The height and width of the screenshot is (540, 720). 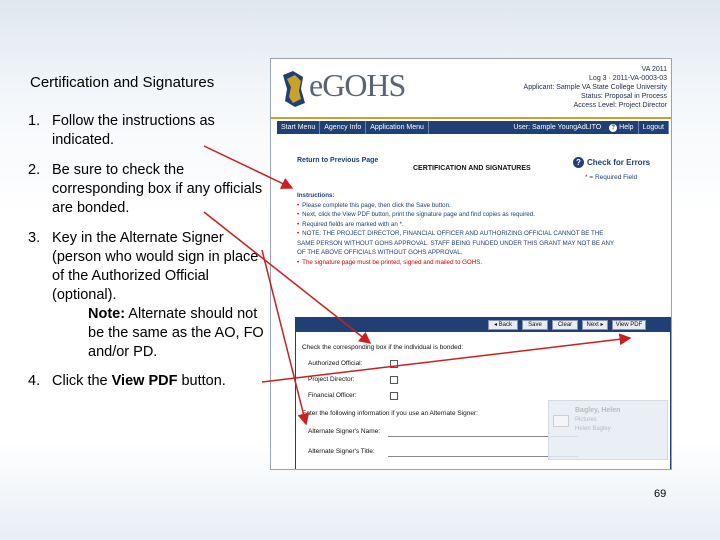 I want to click on step-text-bold: View PDF, so click(x=144, y=381).